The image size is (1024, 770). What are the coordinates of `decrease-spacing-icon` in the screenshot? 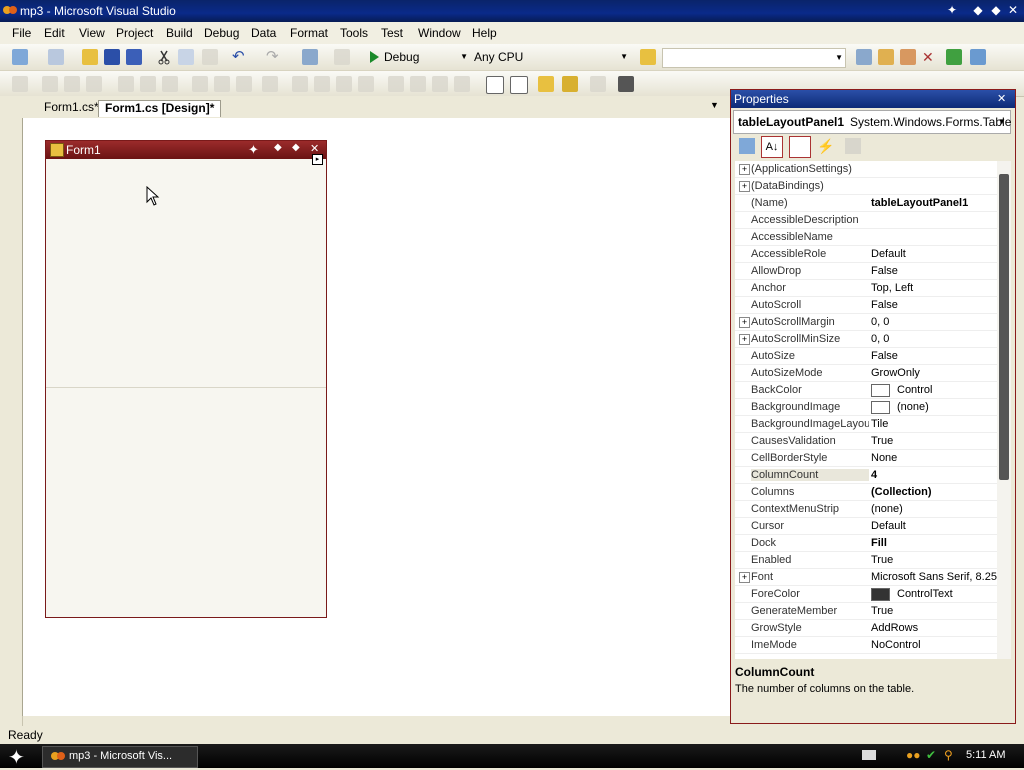 It's located at (344, 84).